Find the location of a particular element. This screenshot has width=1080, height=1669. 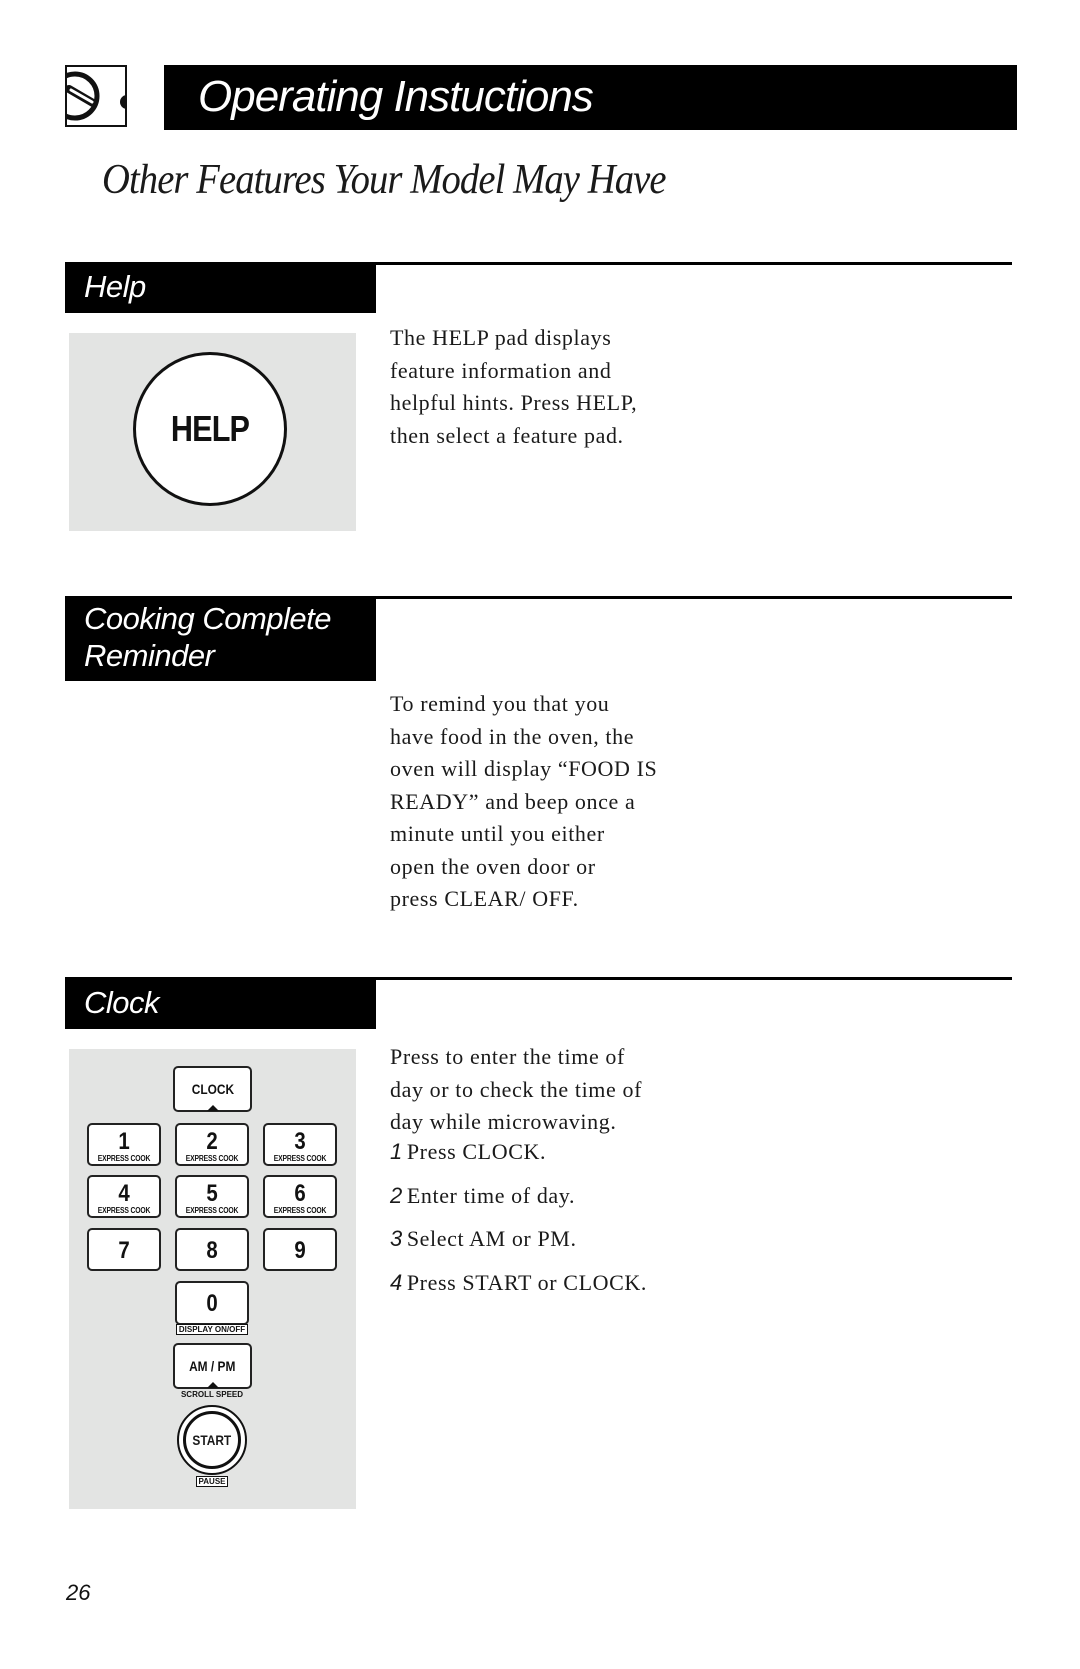

step-item: 1 Press CLOCK. is located at coordinates (550, 1152).